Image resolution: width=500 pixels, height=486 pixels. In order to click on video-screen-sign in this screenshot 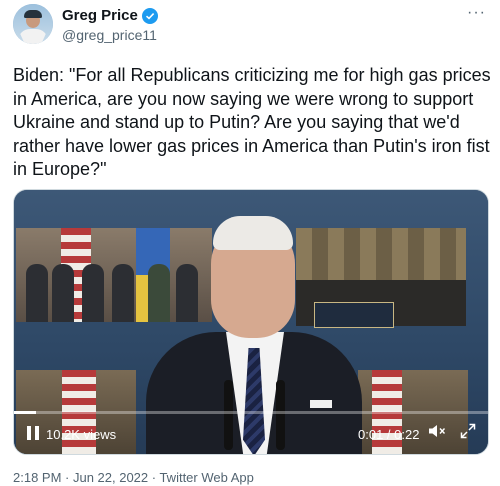, I will do `click(354, 315)`.